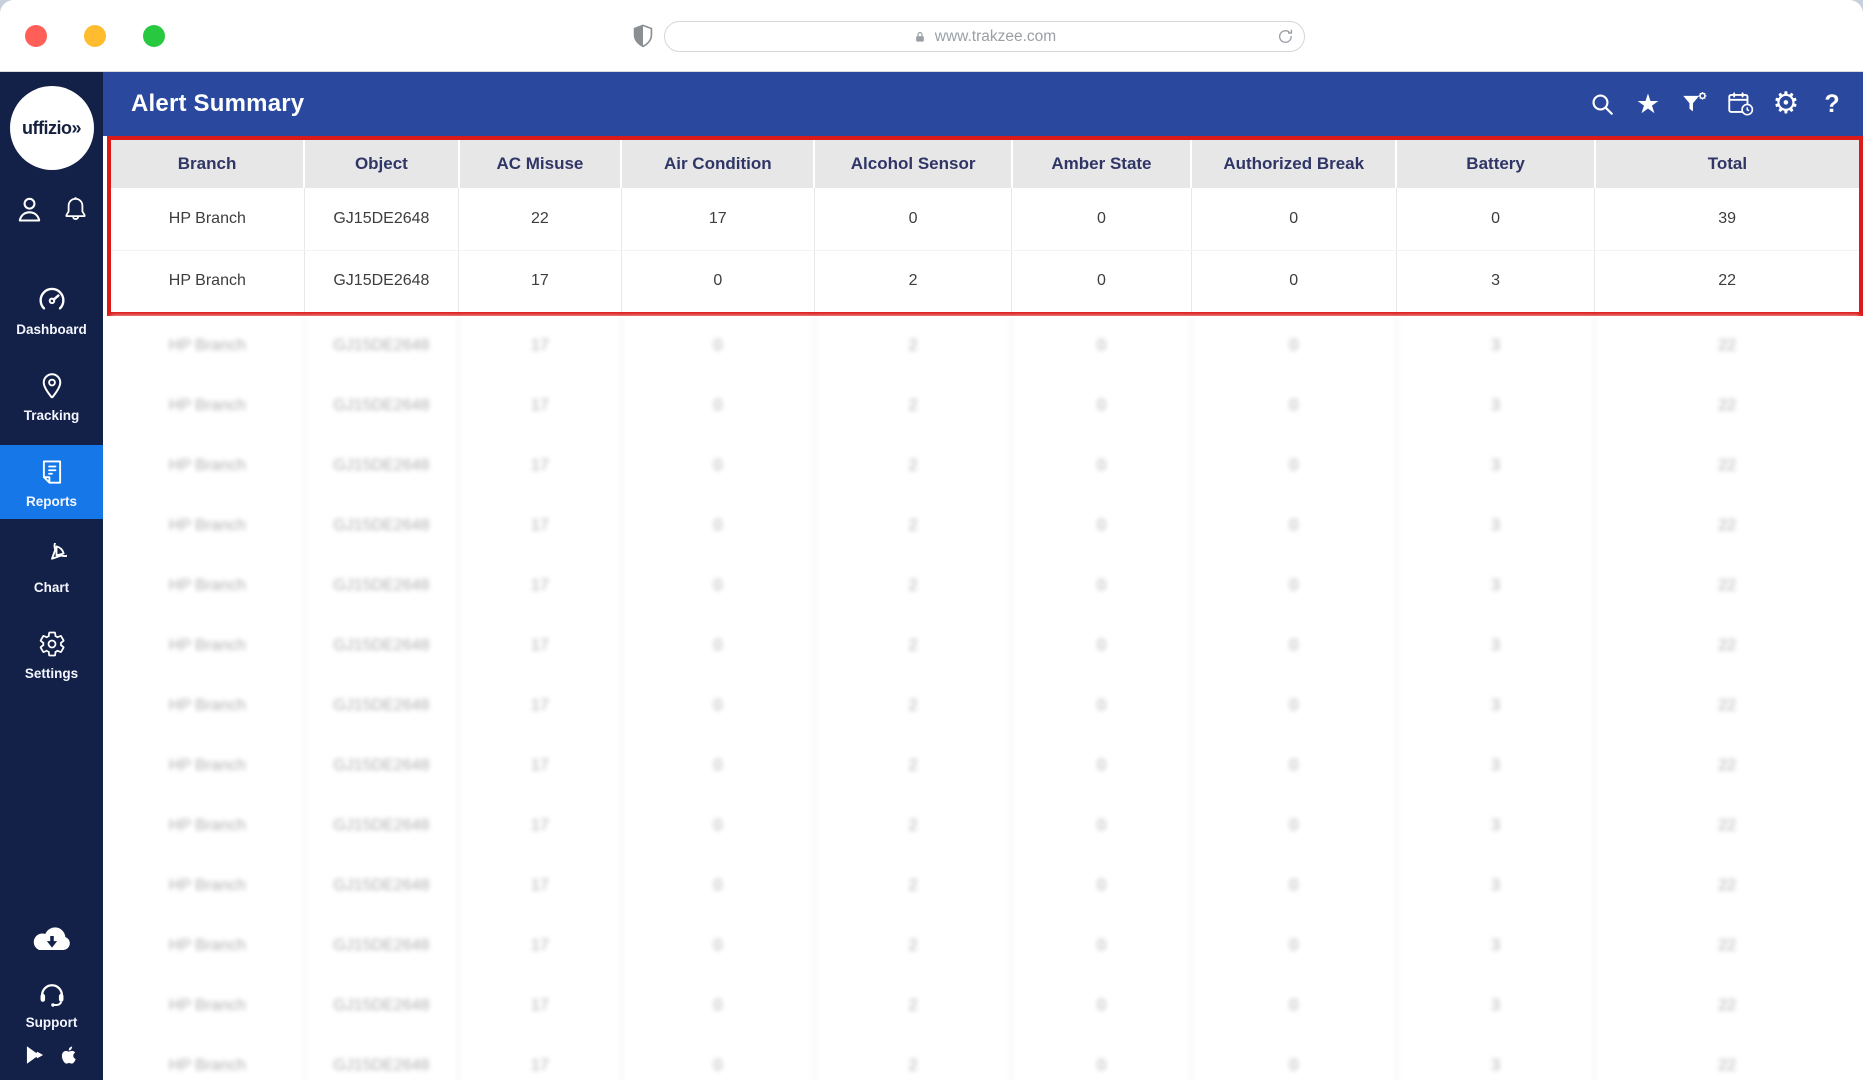  Describe the element at coordinates (920, 37) in the screenshot. I see `lock-icon` at that location.